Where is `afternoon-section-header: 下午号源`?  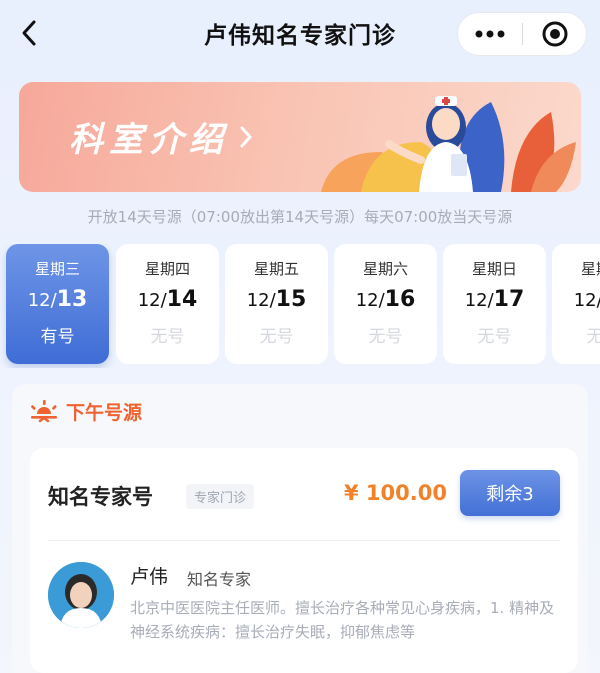 afternoon-section-header: 下午号源 is located at coordinates (86, 411).